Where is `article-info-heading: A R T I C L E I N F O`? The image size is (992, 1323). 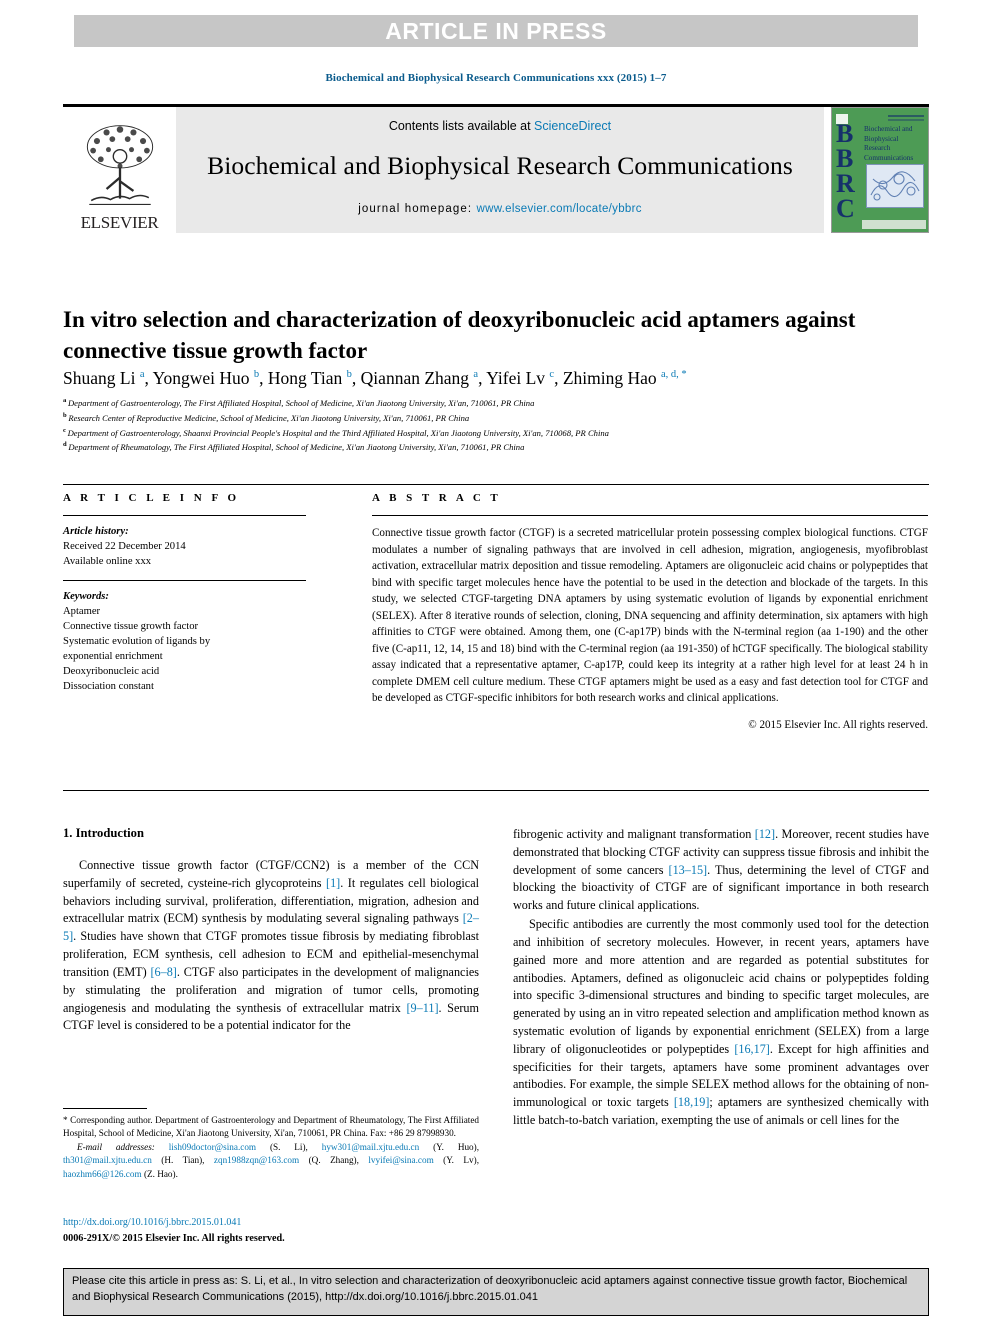 article-info-heading: A R T I C L E I N F O is located at coordinates (151, 498).